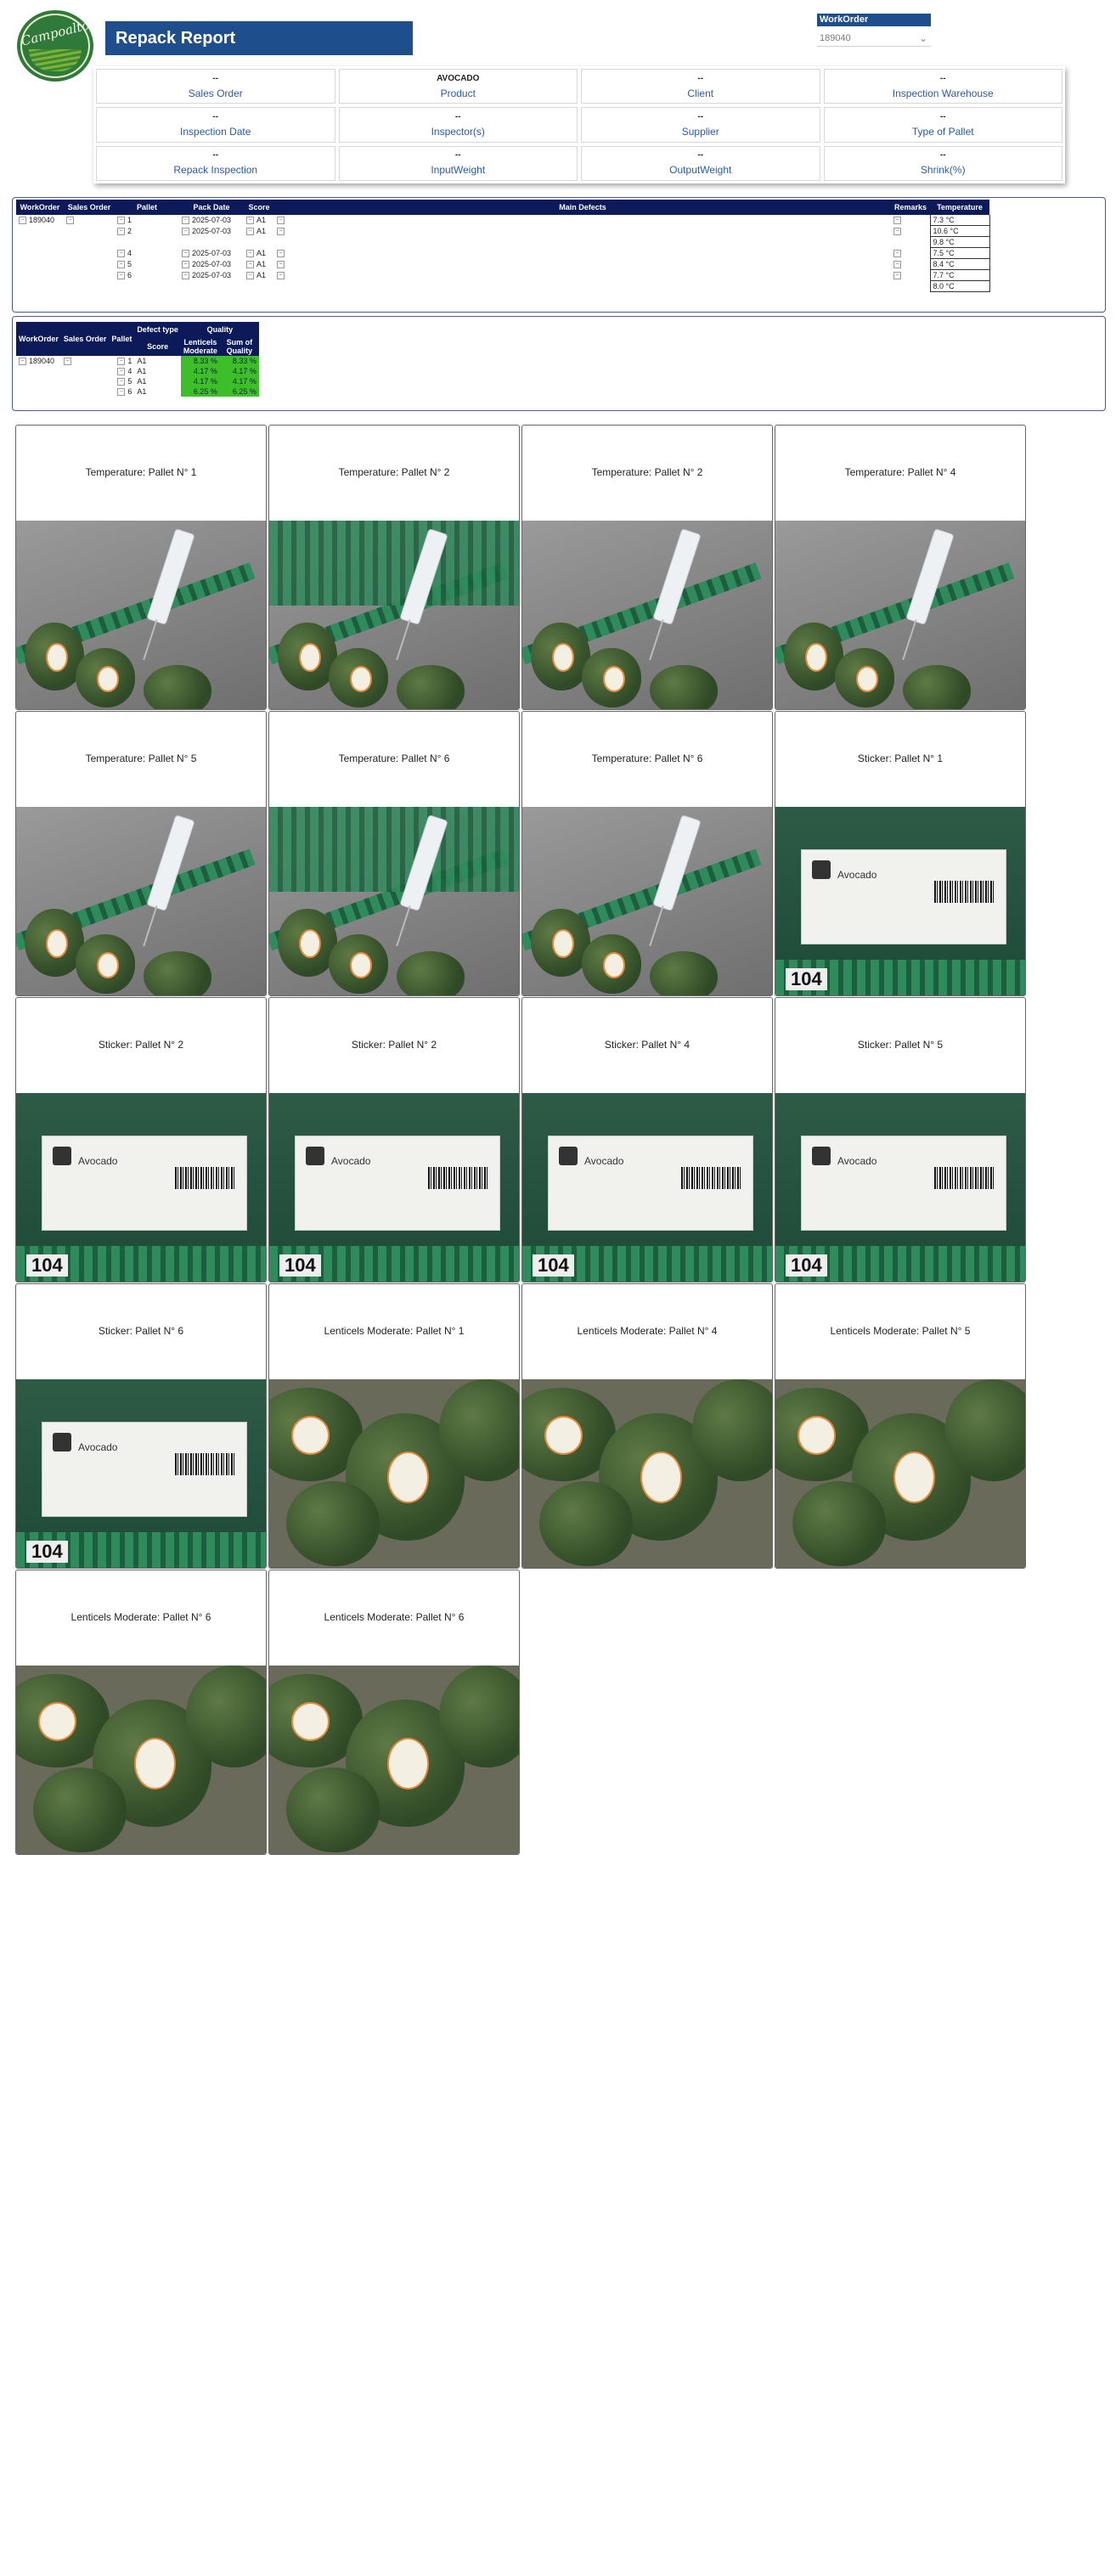 The image size is (1116, 2576). I want to click on photo-tile: Temperature: Pallet N° 4, so click(900, 567).